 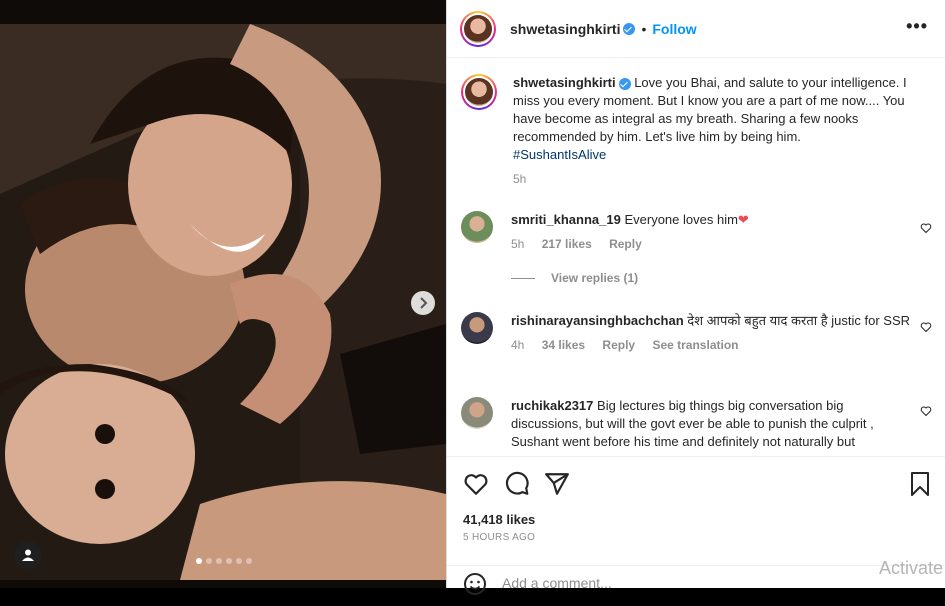 What do you see at coordinates (559, 154) in the screenshot?
I see `hashtag-link: #SushantIsAlive` at bounding box center [559, 154].